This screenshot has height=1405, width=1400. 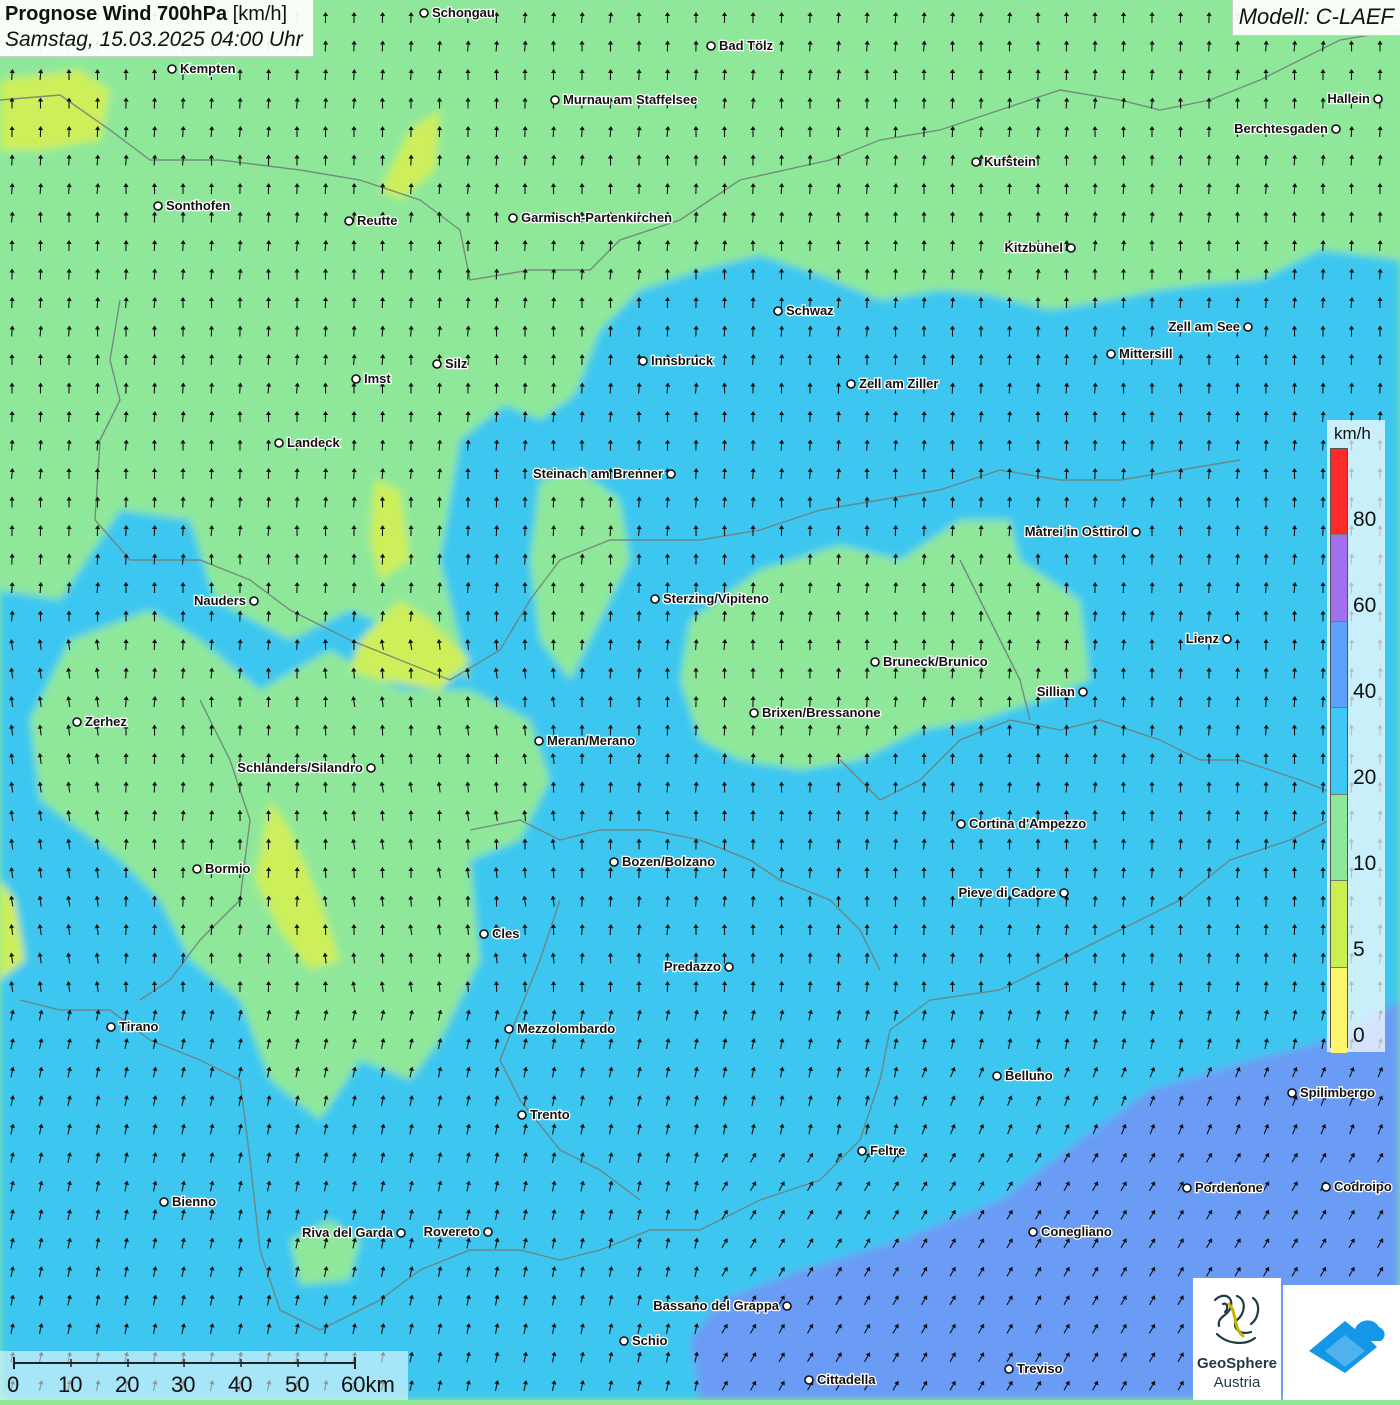 What do you see at coordinates (1363, 1186) in the screenshot?
I see `place-label: Codroipo` at bounding box center [1363, 1186].